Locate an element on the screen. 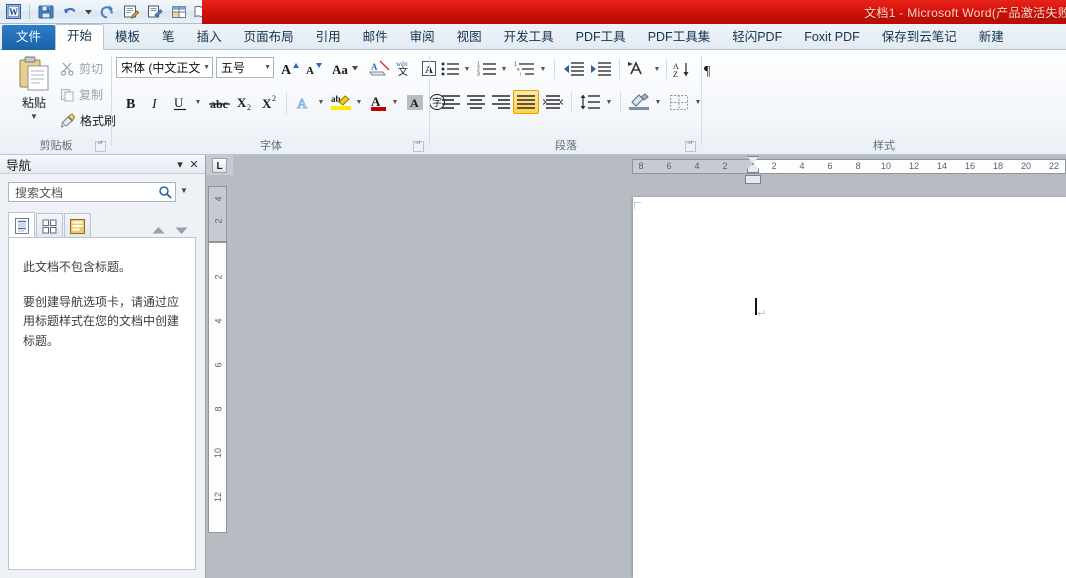  left-indent-marker is located at coordinates (753, 179).